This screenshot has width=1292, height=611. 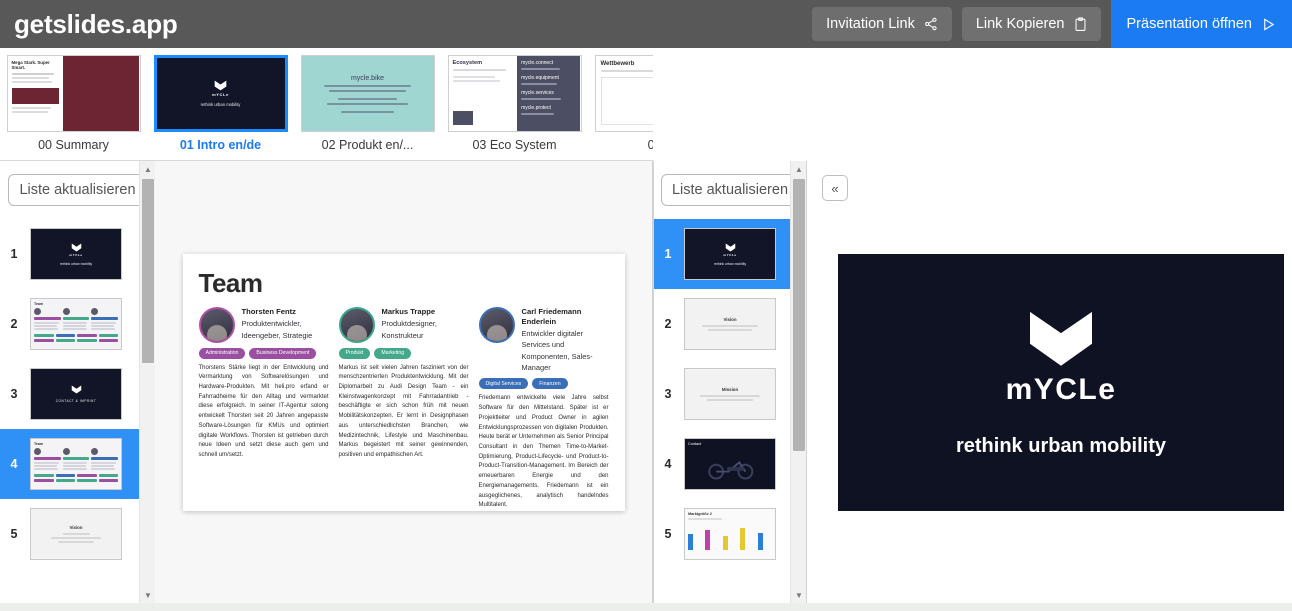 What do you see at coordinates (222, 353) in the screenshot?
I see `person-tag: Administration` at bounding box center [222, 353].